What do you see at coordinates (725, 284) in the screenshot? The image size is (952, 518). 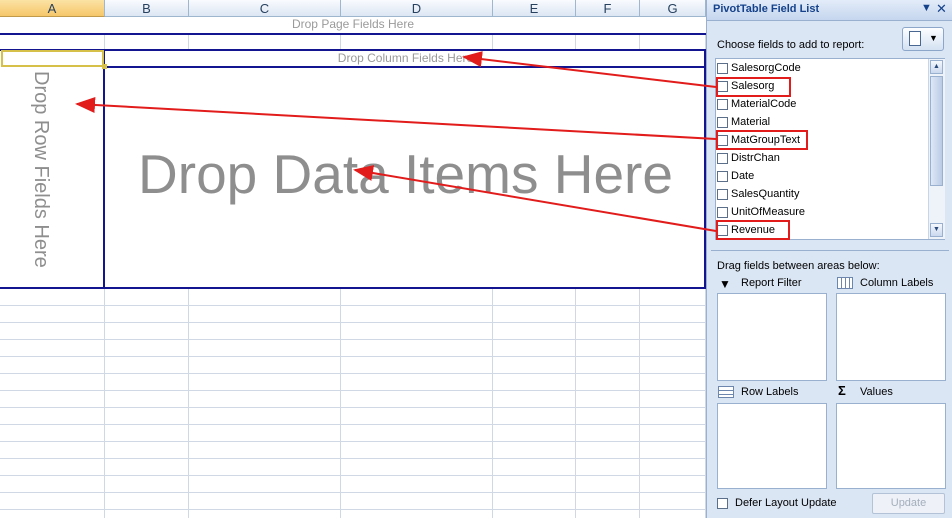 I see `filter-icon: ▼` at bounding box center [725, 284].